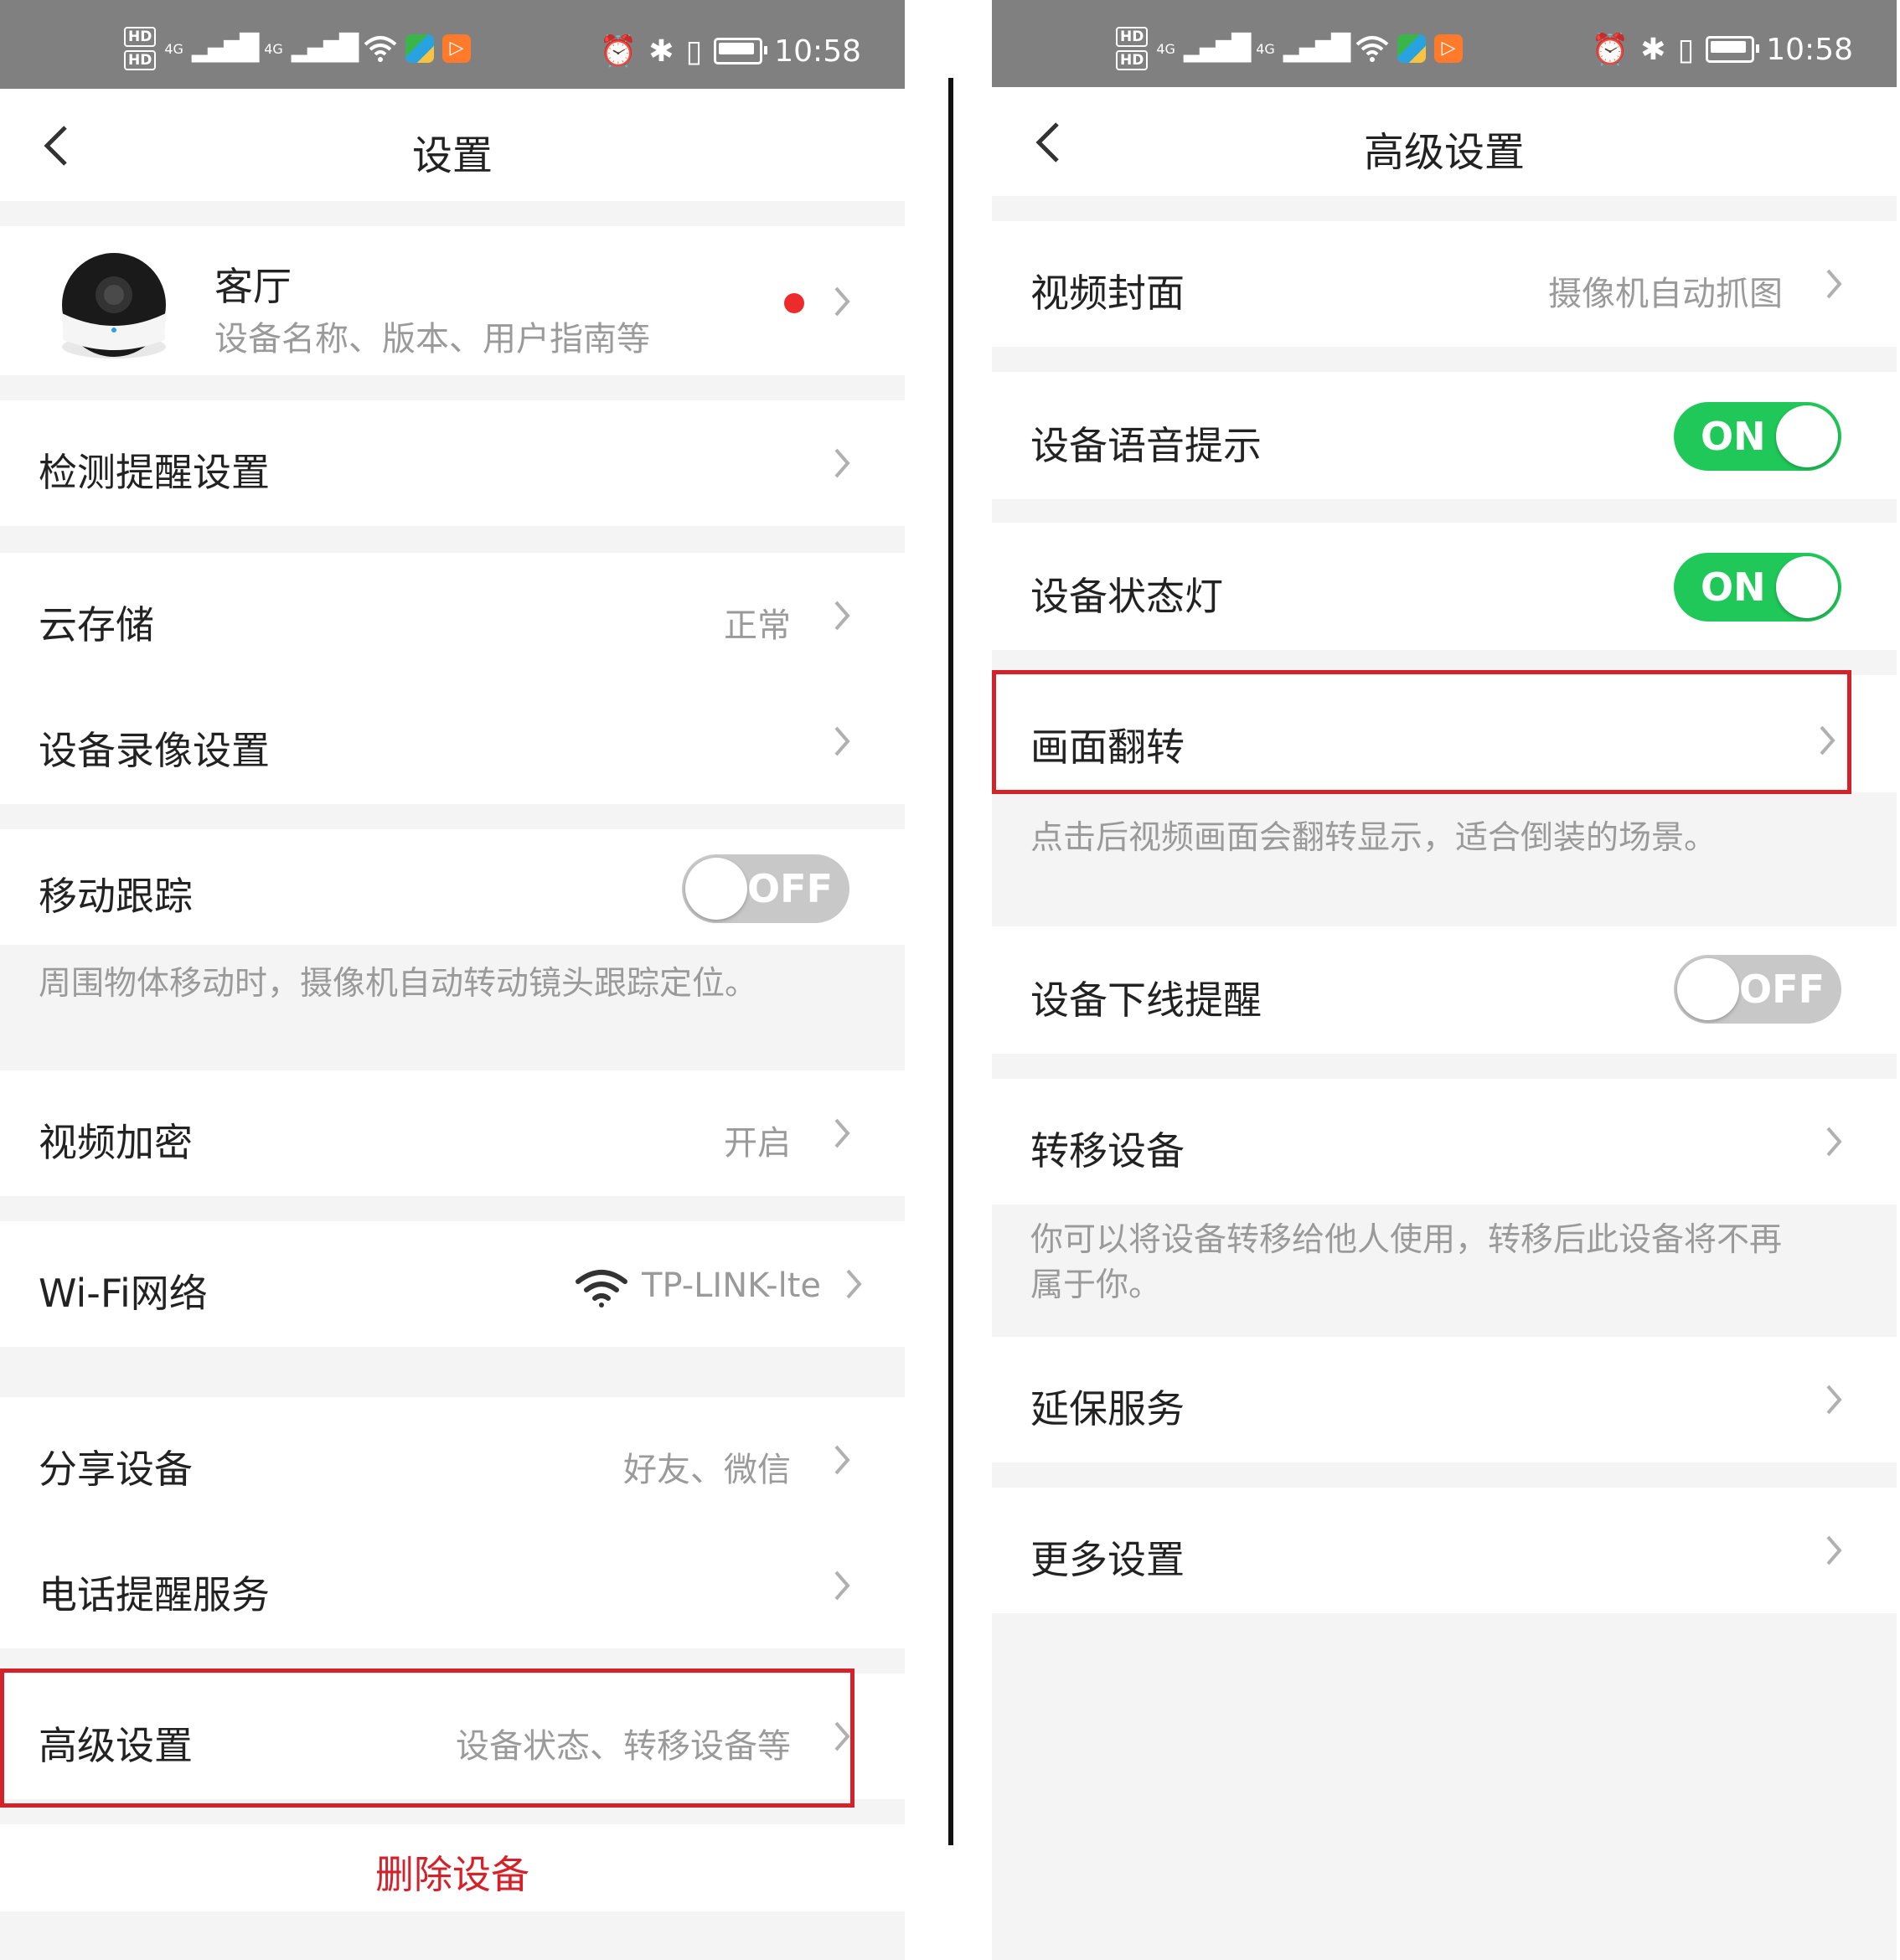 The image size is (1900, 1960). Describe the element at coordinates (1406, 1240) in the screenshot. I see `transfer-hint-line1: 你可以将设备转移给他人使用，转移后此设备将不再` at that location.